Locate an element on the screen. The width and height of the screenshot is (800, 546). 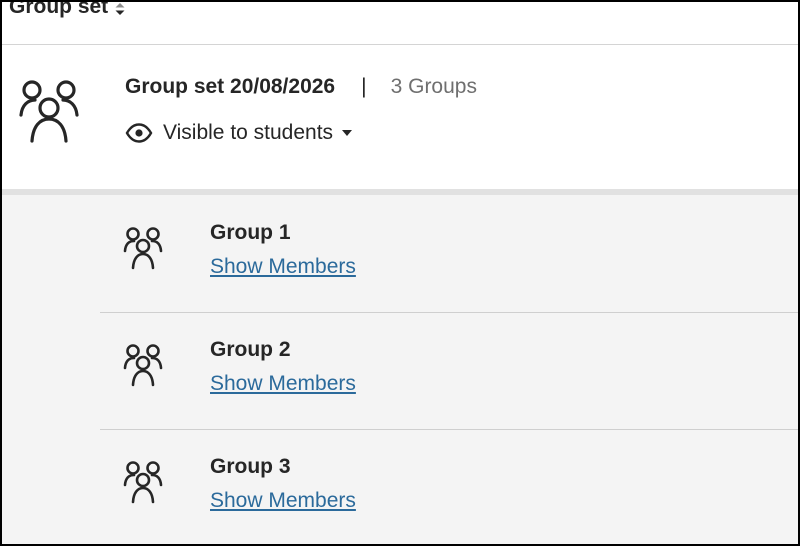
group-set-title-line: Group set 20/08/2026 | 3 Groups is located at coordinates (301, 87).